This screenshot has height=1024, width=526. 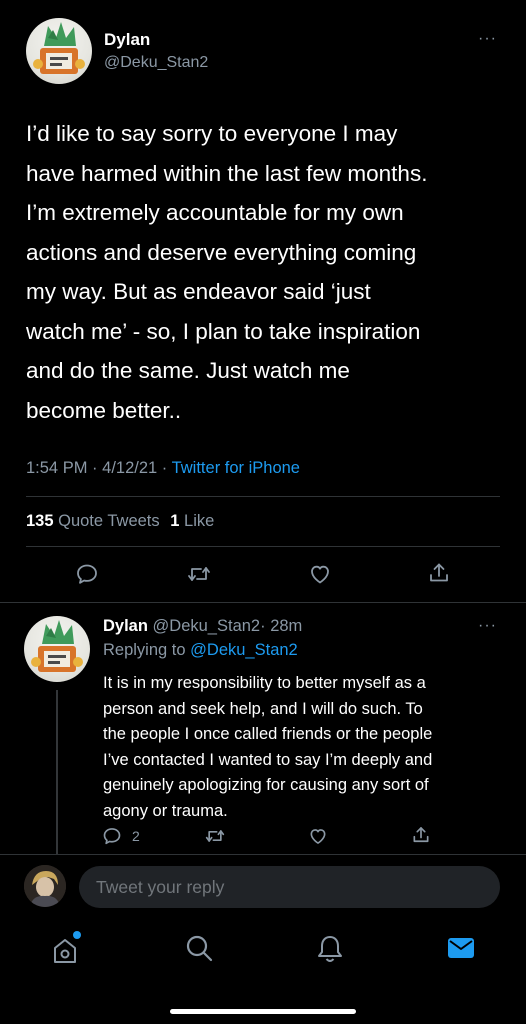 What do you see at coordinates (461, 948) in the screenshot?
I see `messages-icon` at bounding box center [461, 948].